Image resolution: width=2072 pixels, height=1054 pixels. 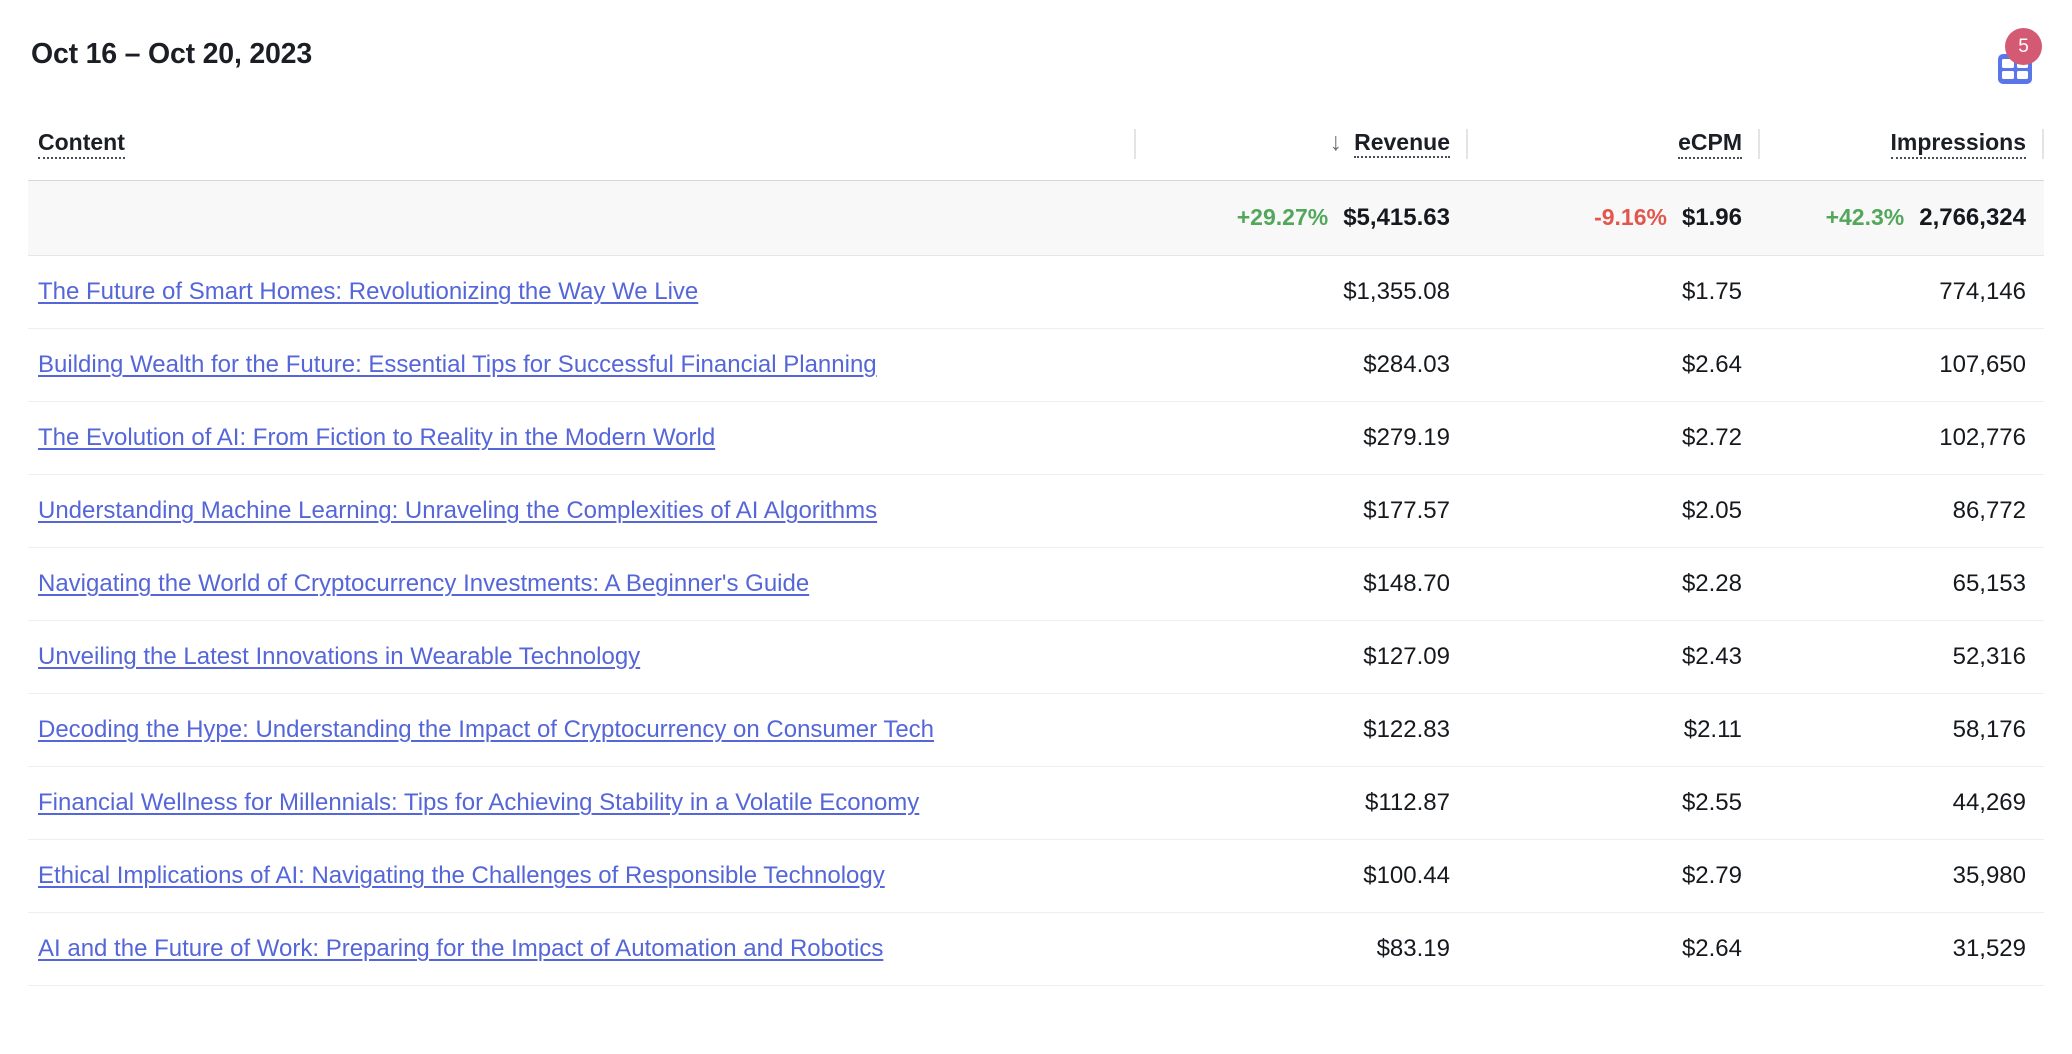 What do you see at coordinates (1613, 438) in the screenshot?
I see `row-ecpm-cell: $2.72` at bounding box center [1613, 438].